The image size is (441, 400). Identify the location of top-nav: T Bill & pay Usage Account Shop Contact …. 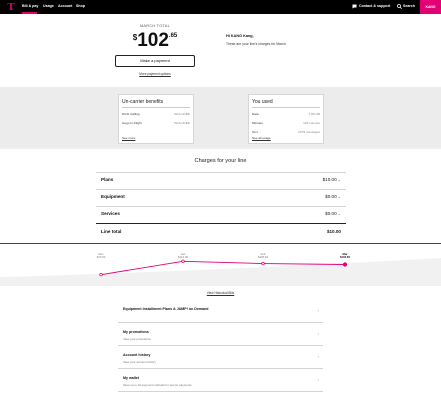
(220, 7).